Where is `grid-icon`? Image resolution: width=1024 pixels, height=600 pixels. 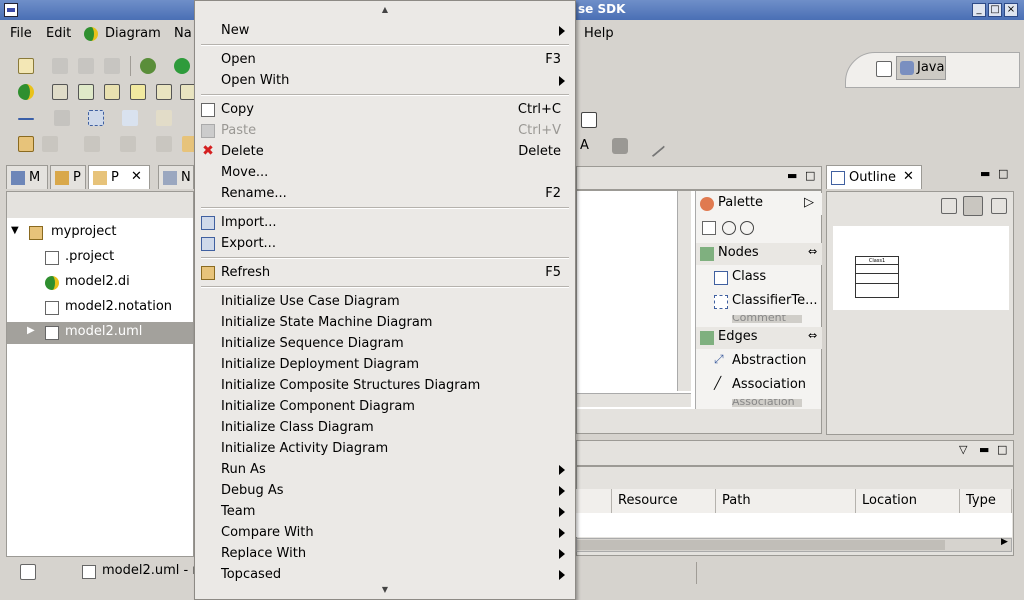 grid-icon is located at coordinates (62, 118).